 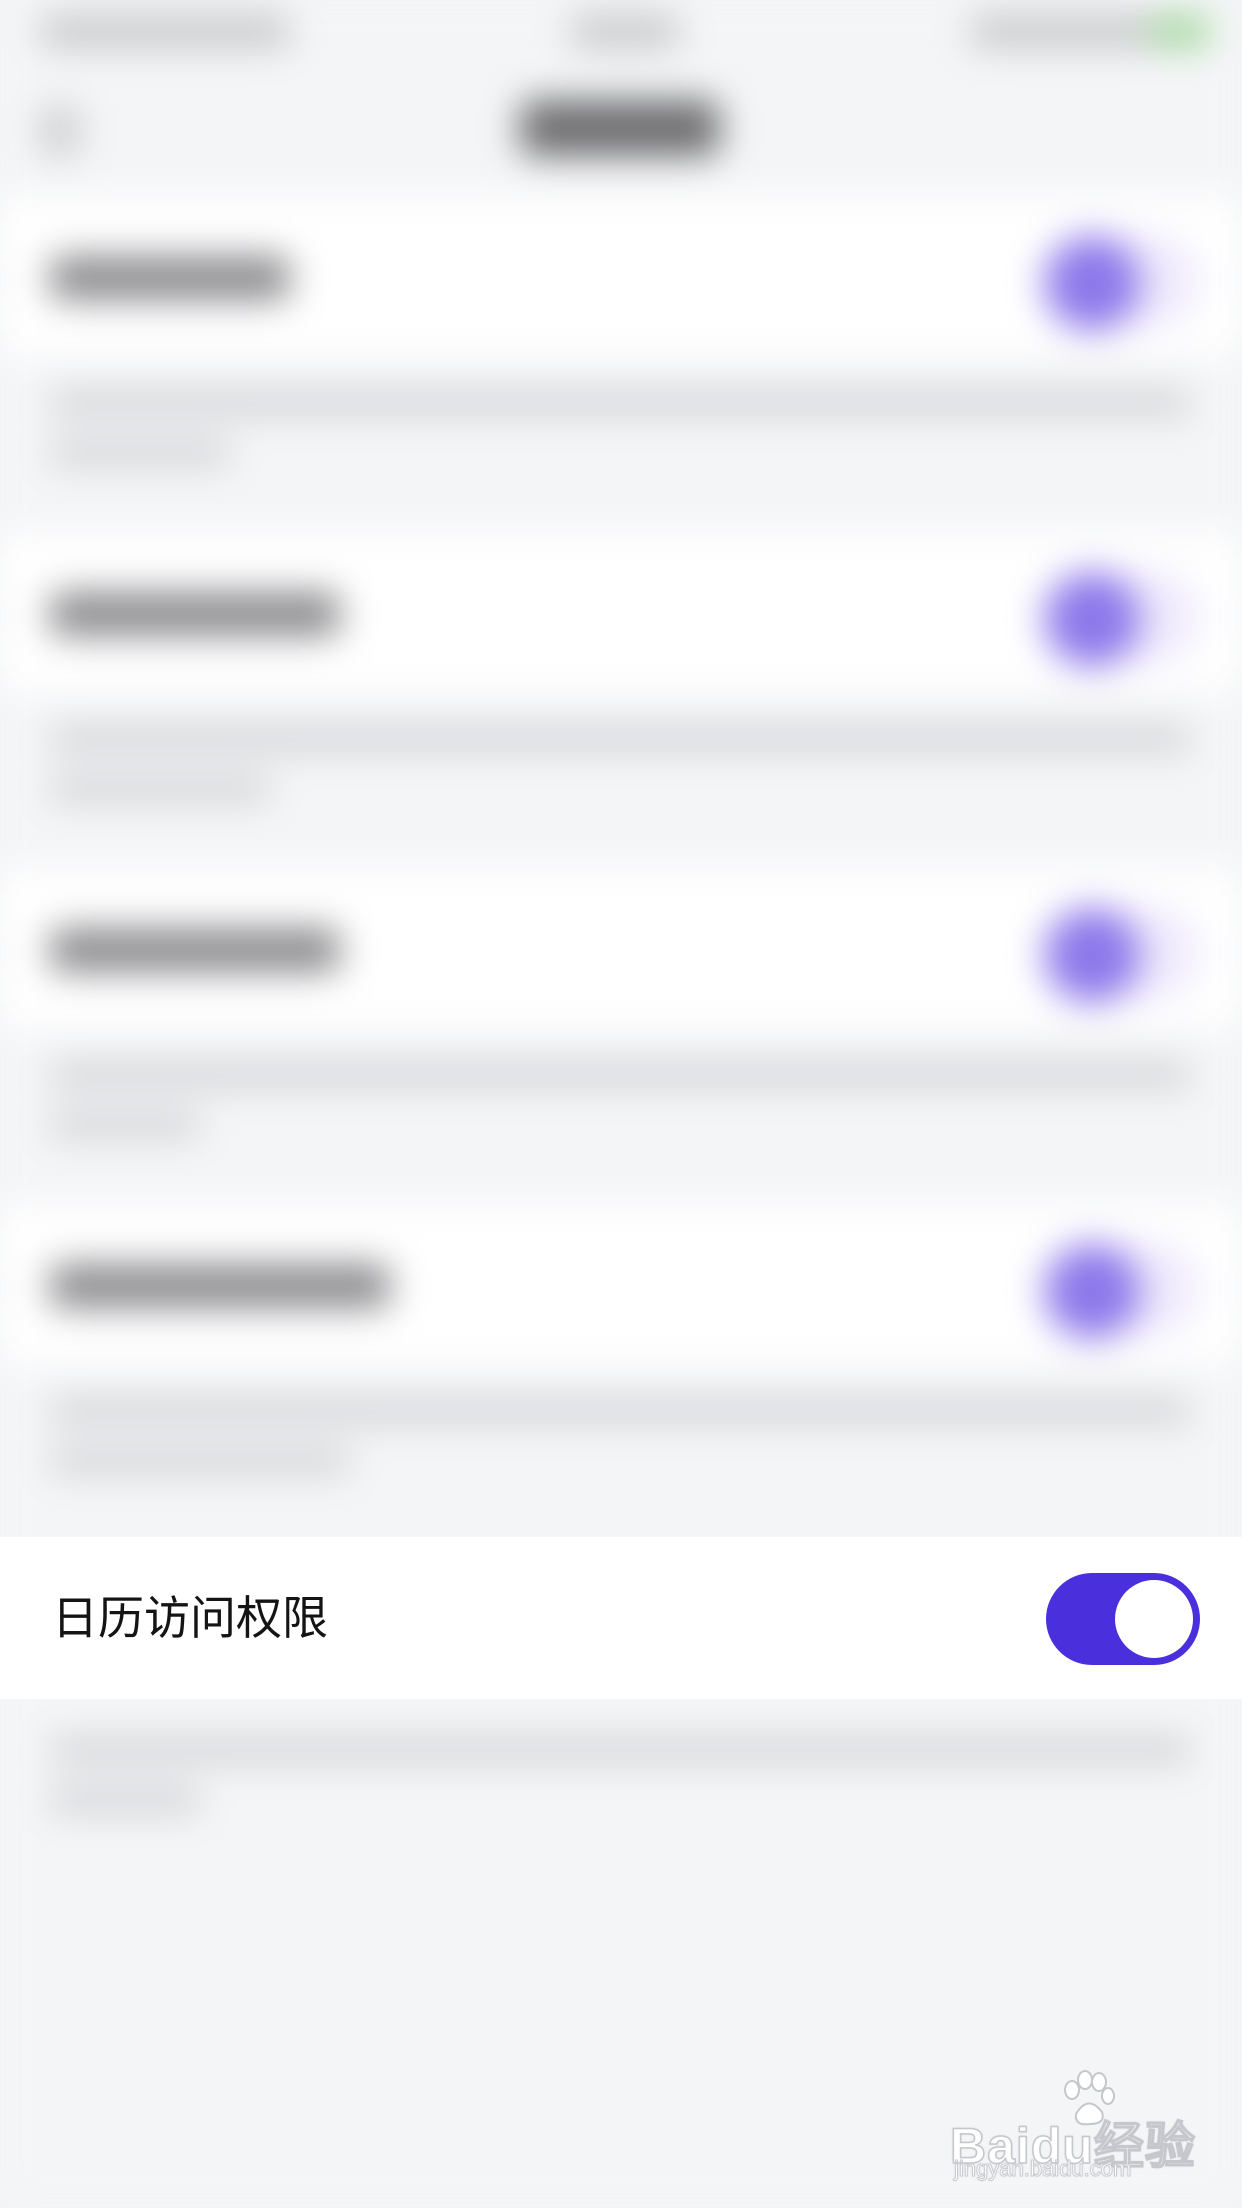 What do you see at coordinates (621, 1618) in the screenshot?
I see `calendar-permission-row: 日历访问权限` at bounding box center [621, 1618].